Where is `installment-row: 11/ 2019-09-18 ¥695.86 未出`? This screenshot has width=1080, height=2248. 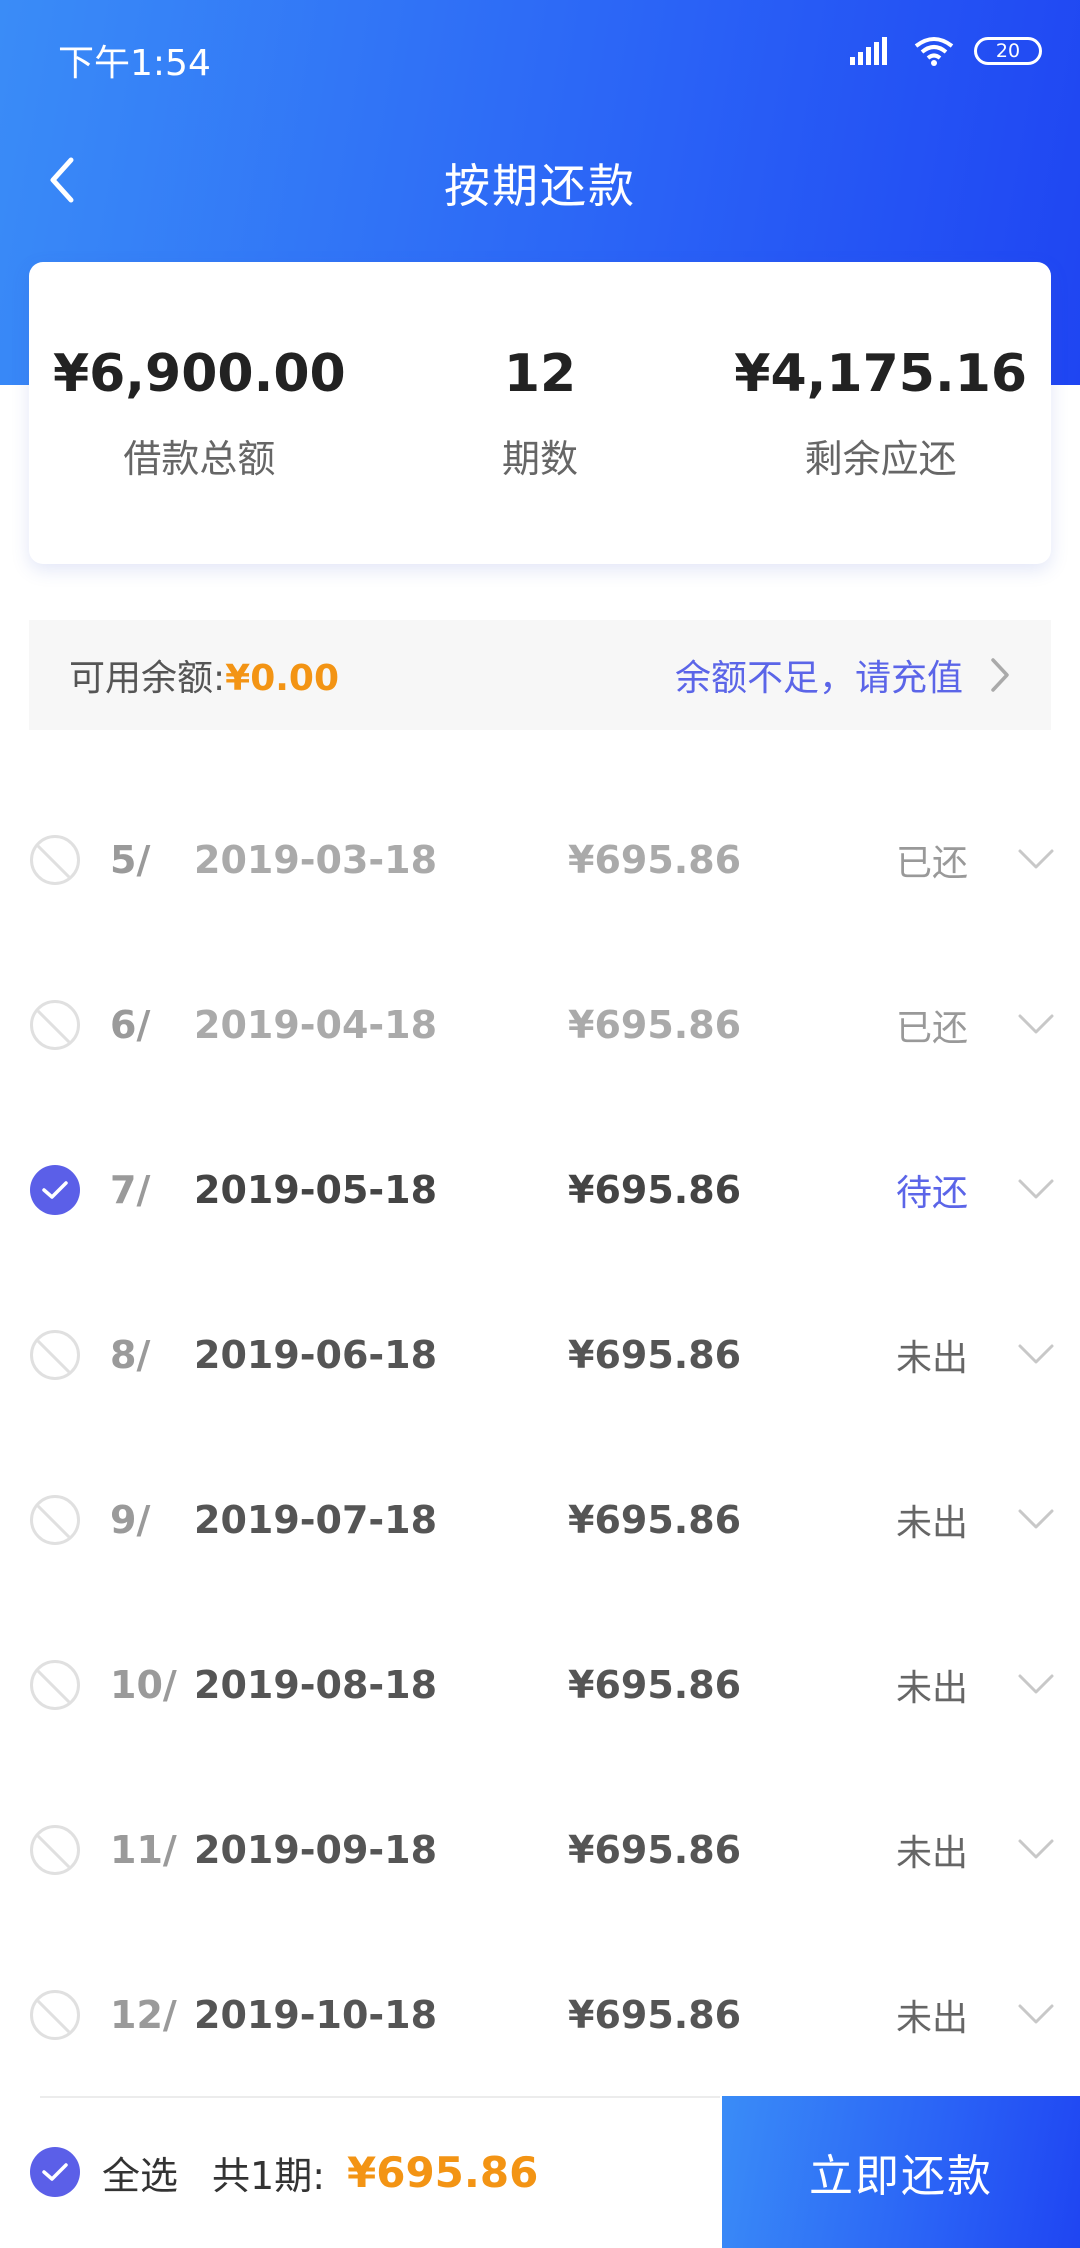
installment-row: 11/ 2019-09-18 ¥695.86 未出 is located at coordinates (540, 1849).